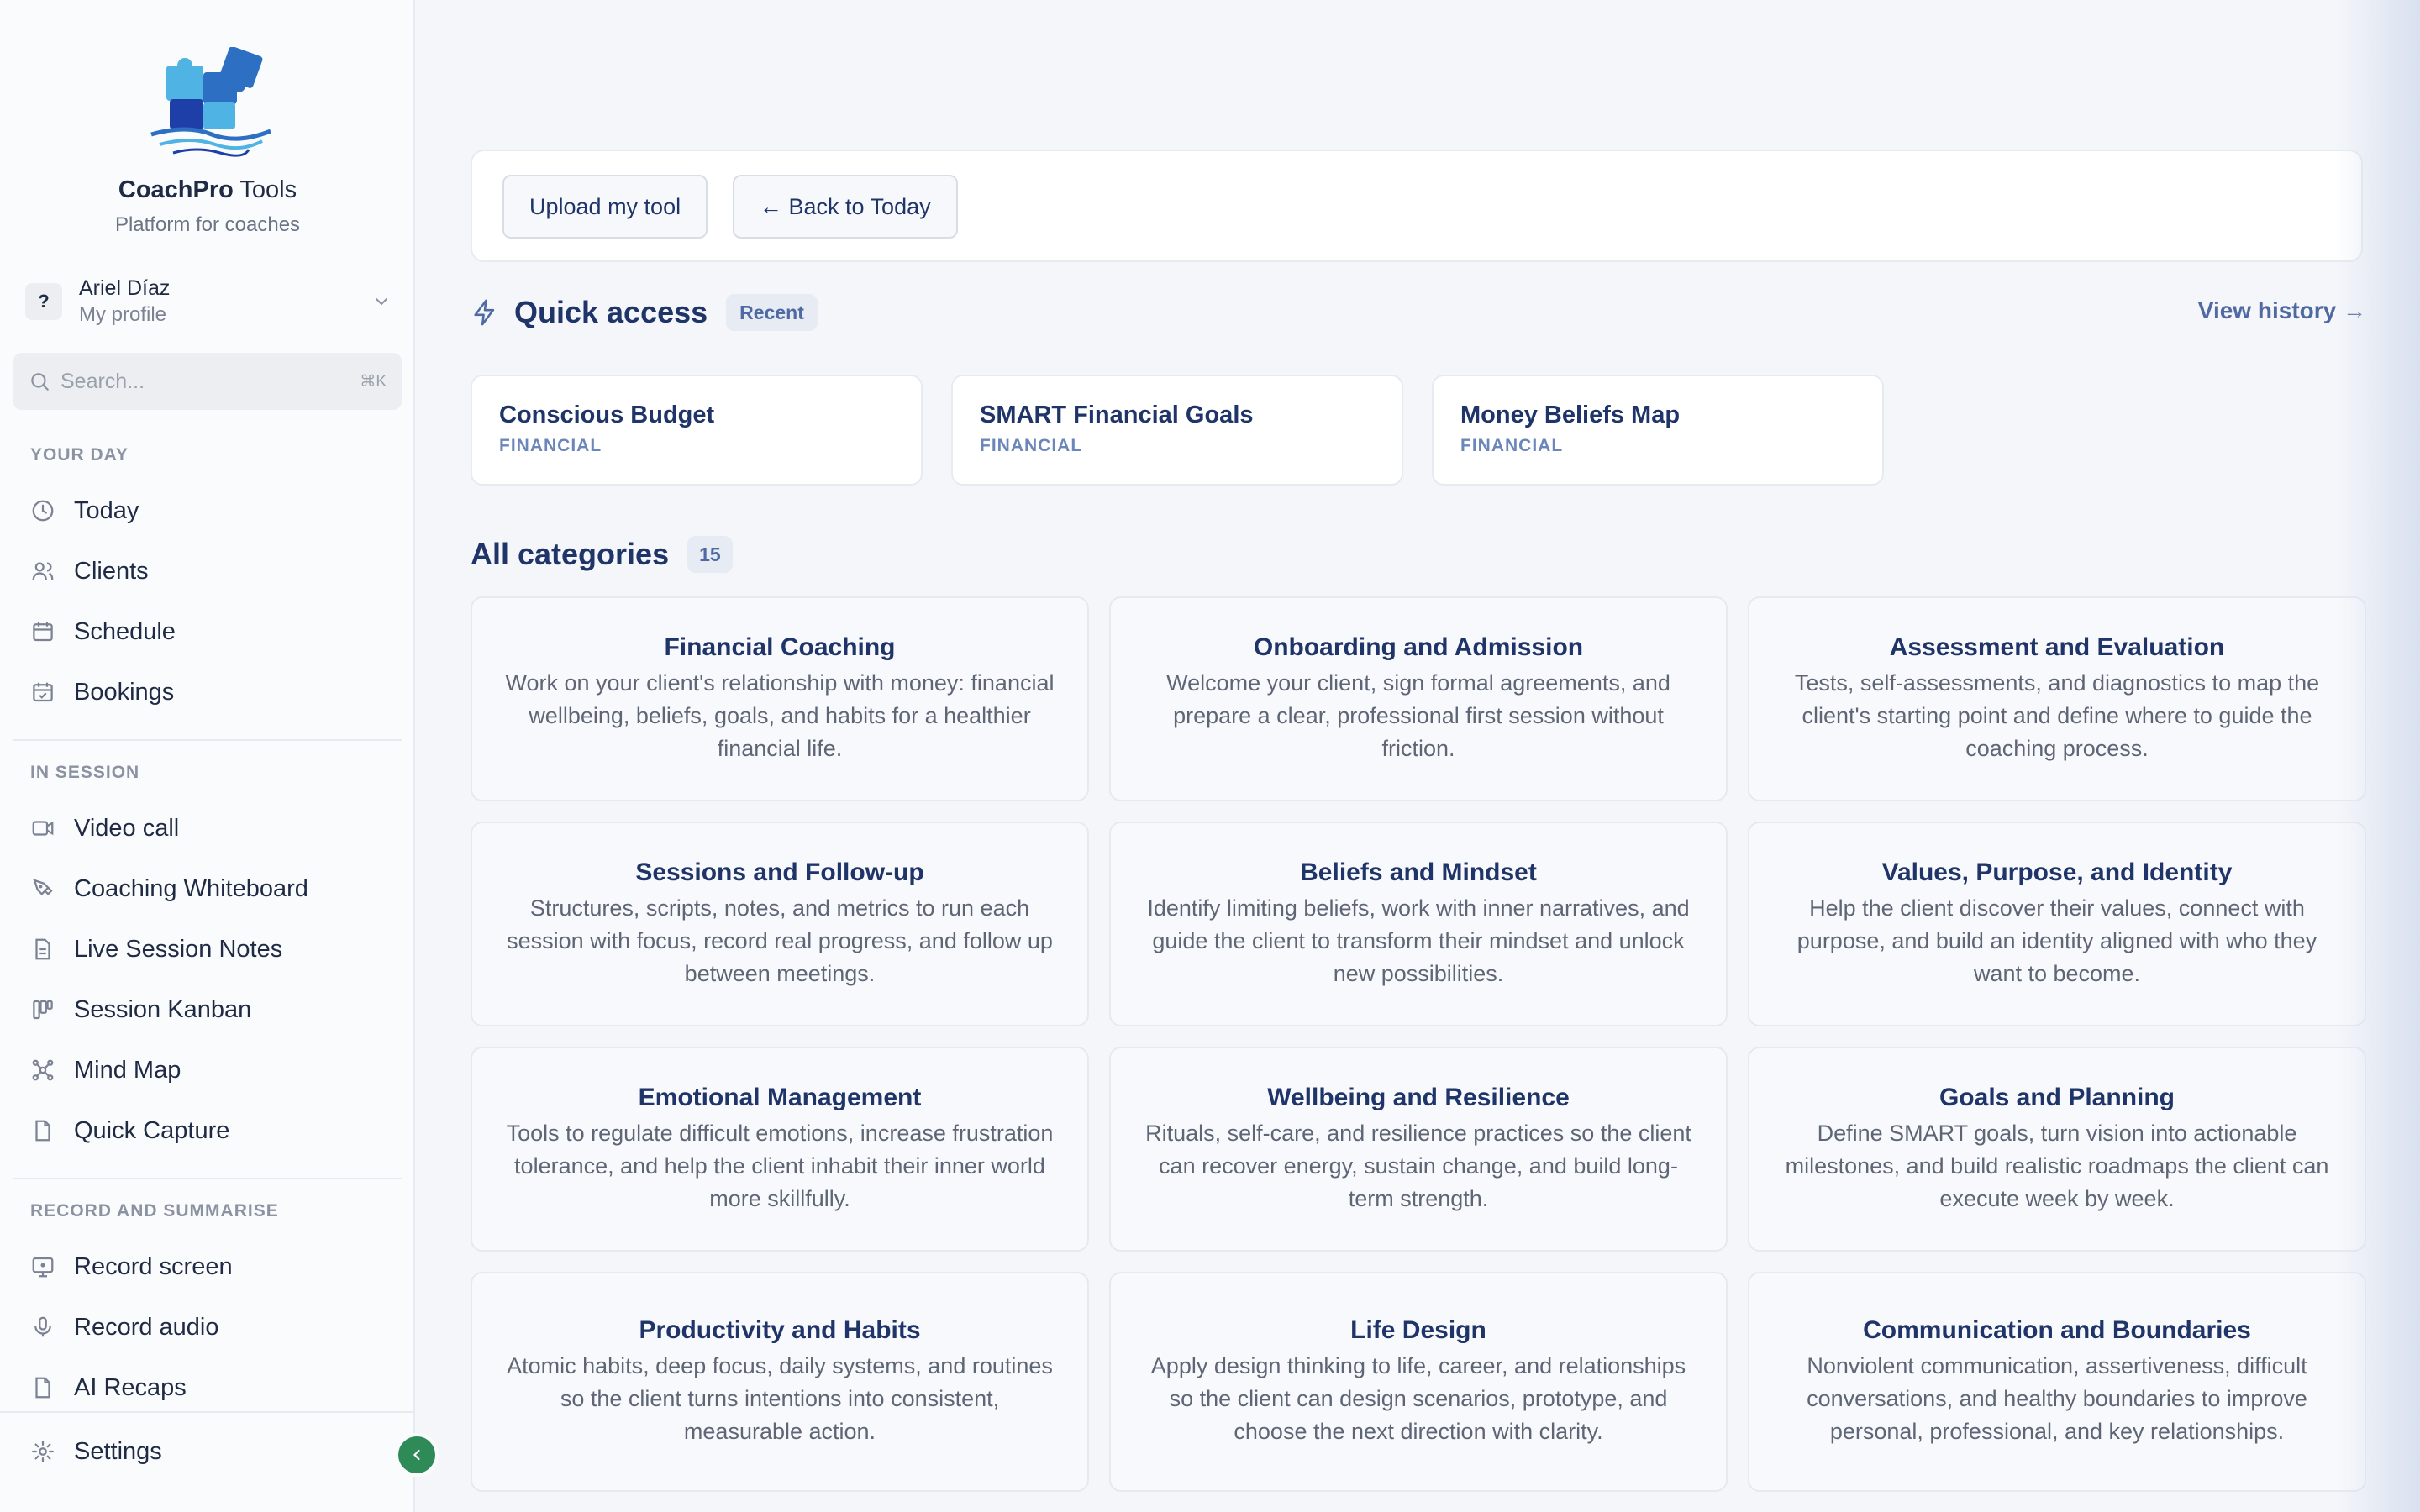 The width and height of the screenshot is (2420, 1512). I want to click on search-box: ⌘K, so click(207, 381).